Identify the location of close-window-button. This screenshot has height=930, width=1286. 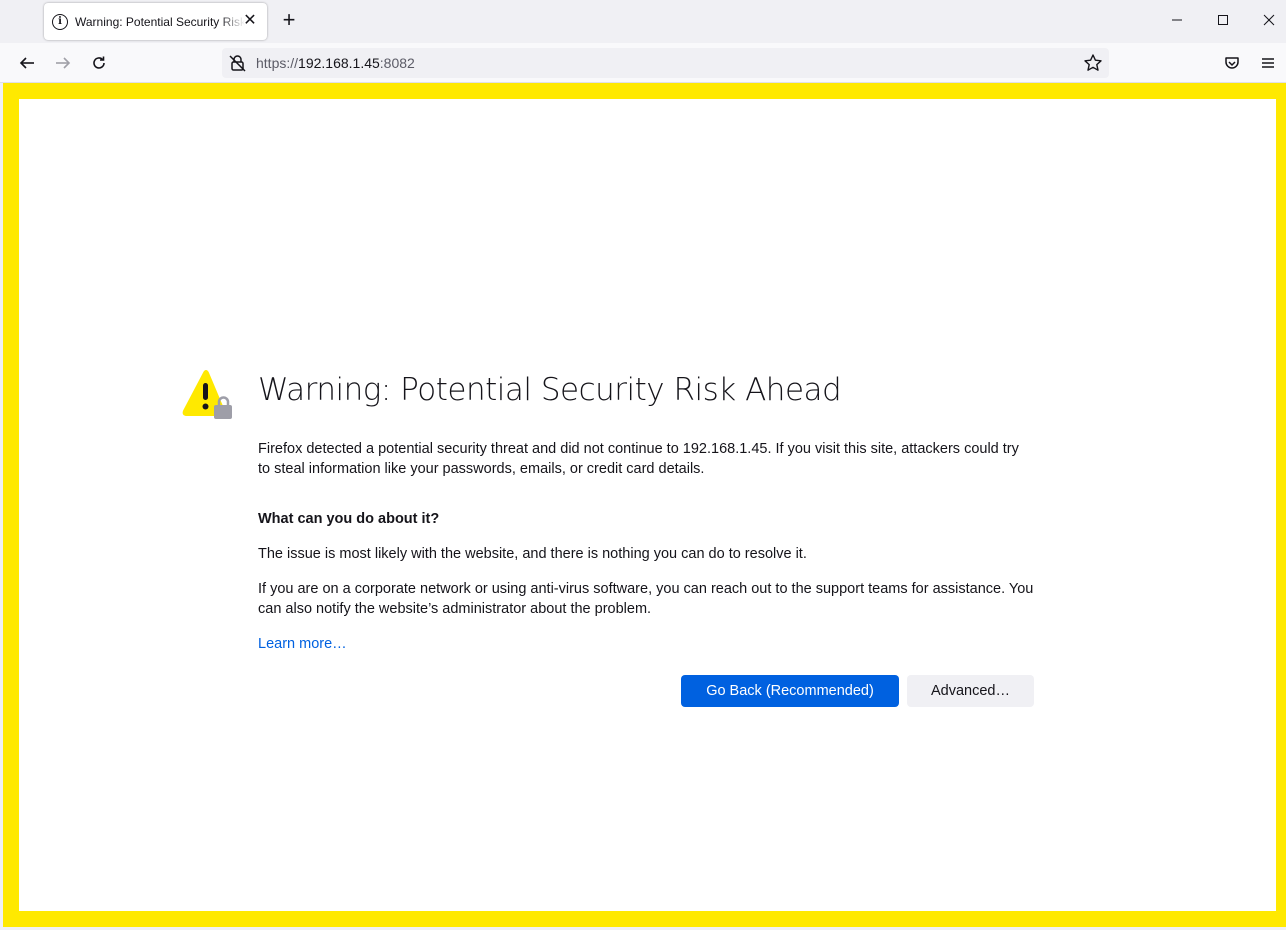
(1269, 20).